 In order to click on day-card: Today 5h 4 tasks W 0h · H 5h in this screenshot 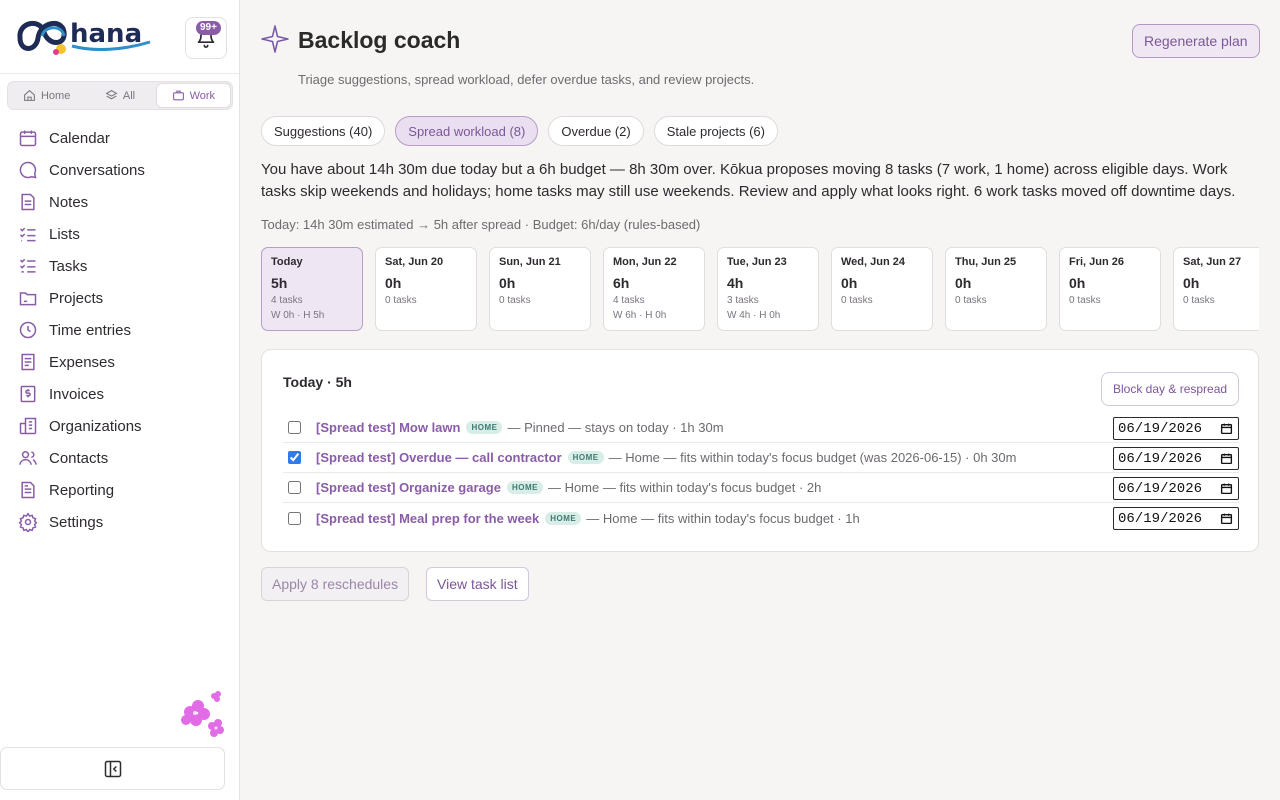, I will do `click(312, 289)`.